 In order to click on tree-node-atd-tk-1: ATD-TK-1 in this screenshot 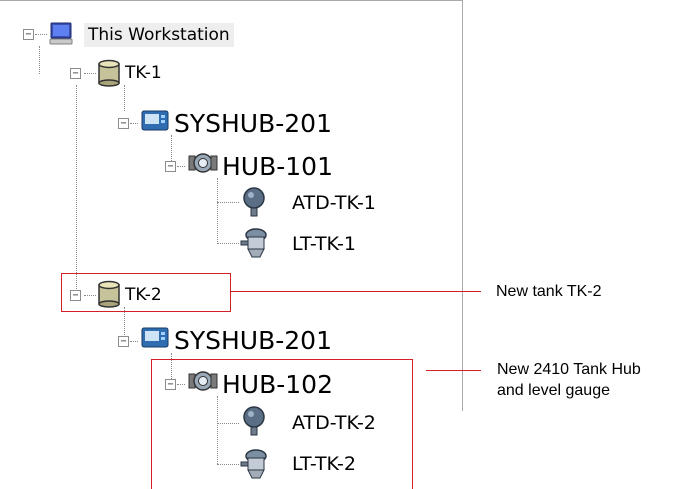, I will do `click(334, 203)`.